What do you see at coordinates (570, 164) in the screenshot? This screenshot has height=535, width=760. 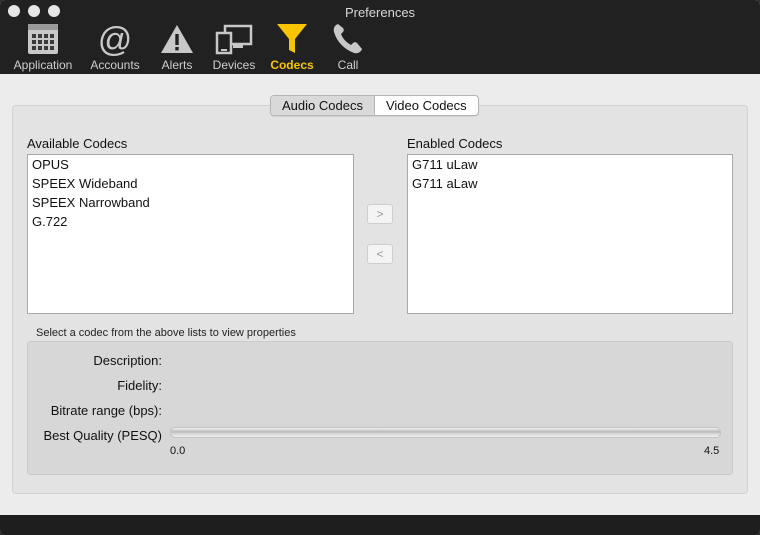 I see `list-item: G711 uLaw` at bounding box center [570, 164].